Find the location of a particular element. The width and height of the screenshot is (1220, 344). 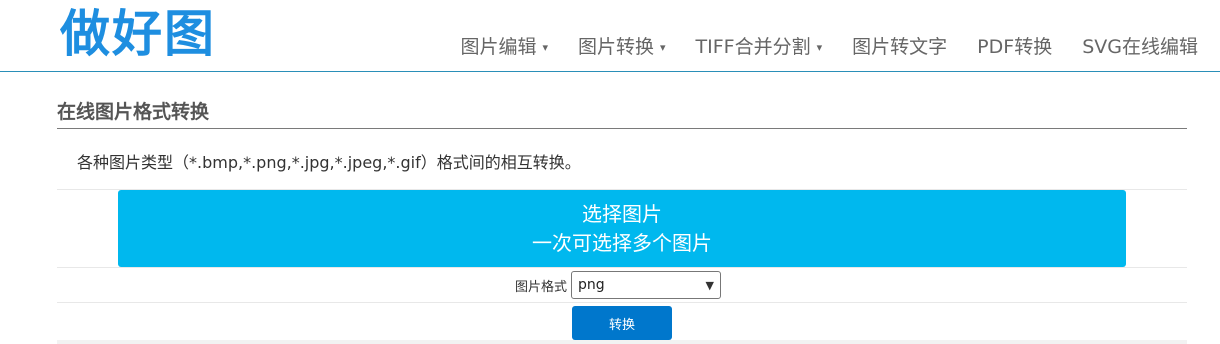

title-divider is located at coordinates (622, 128).